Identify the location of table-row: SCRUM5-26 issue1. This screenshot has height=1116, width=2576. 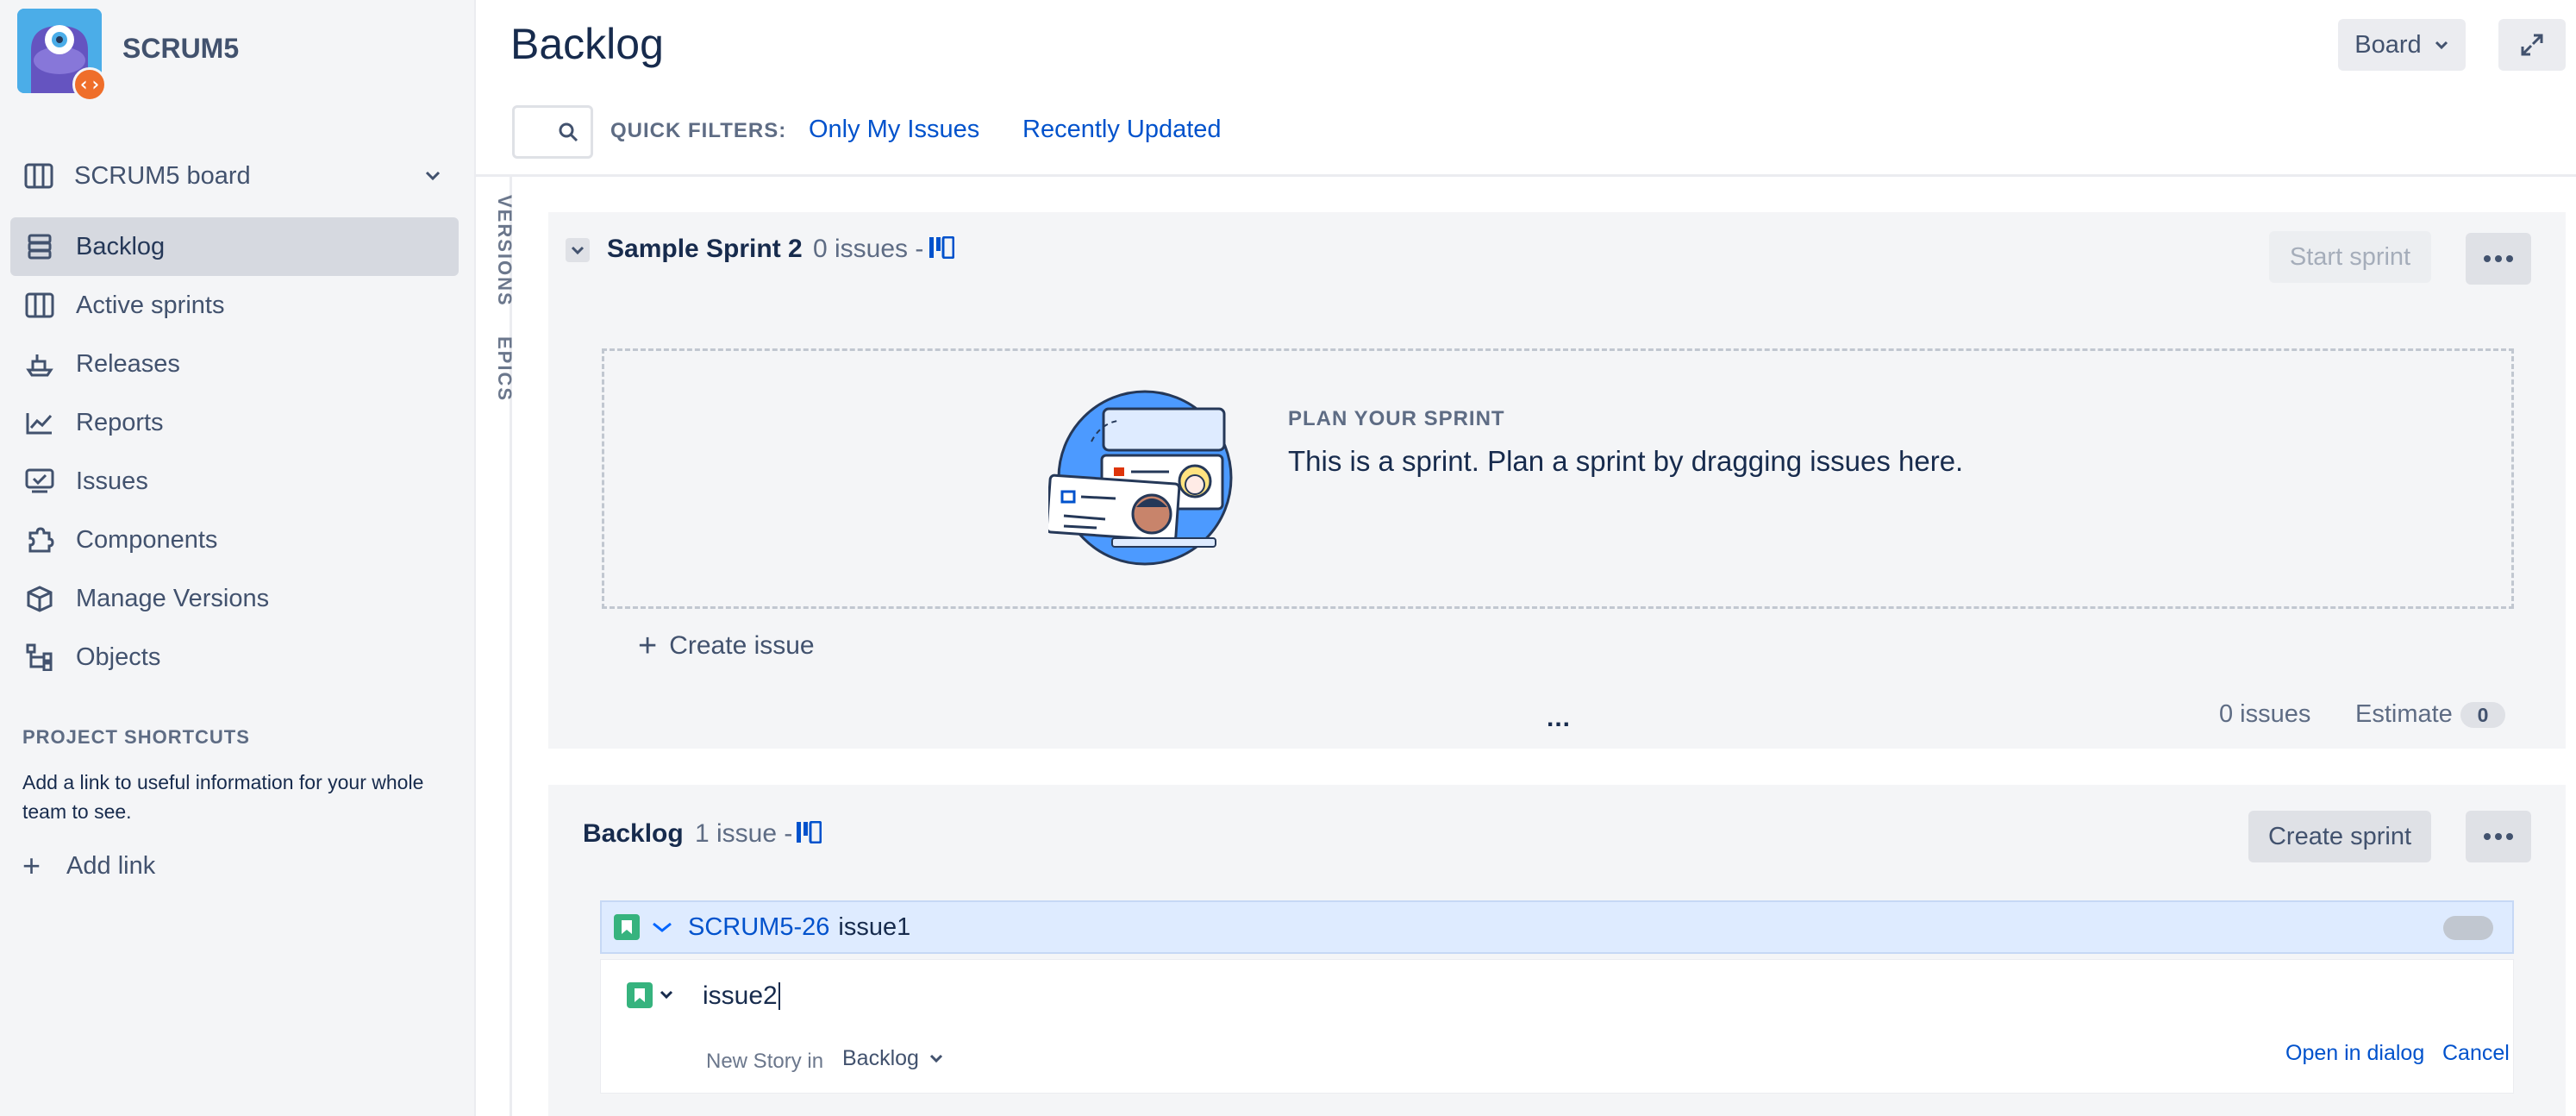
(1557, 927).